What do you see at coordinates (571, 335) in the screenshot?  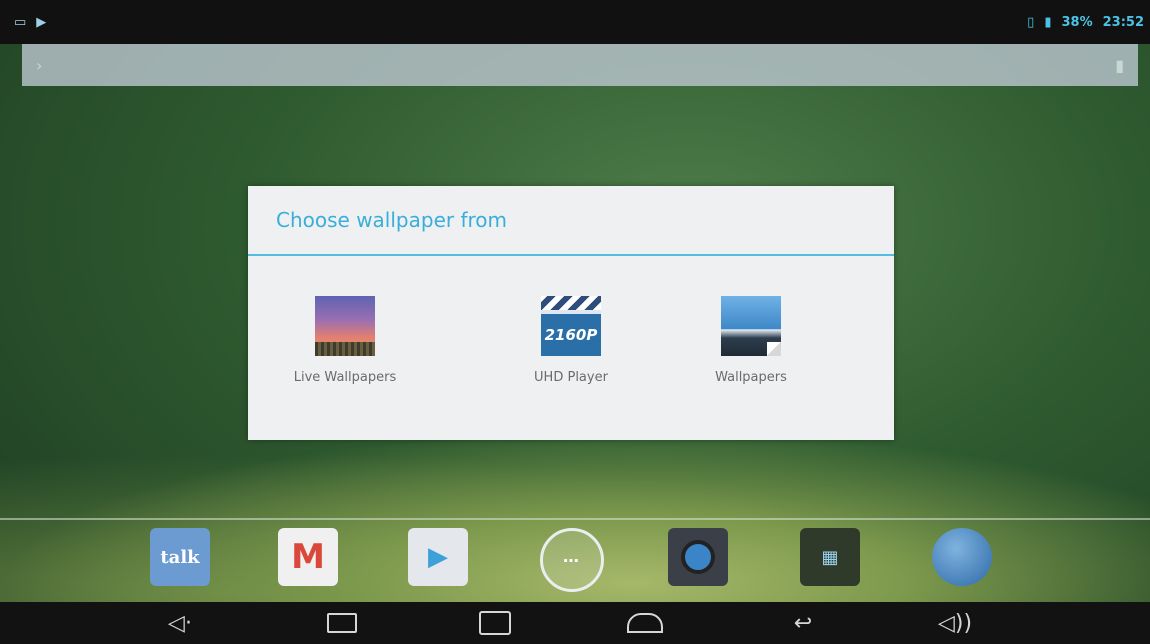 I see `uhd-icon-text: 2160P` at bounding box center [571, 335].